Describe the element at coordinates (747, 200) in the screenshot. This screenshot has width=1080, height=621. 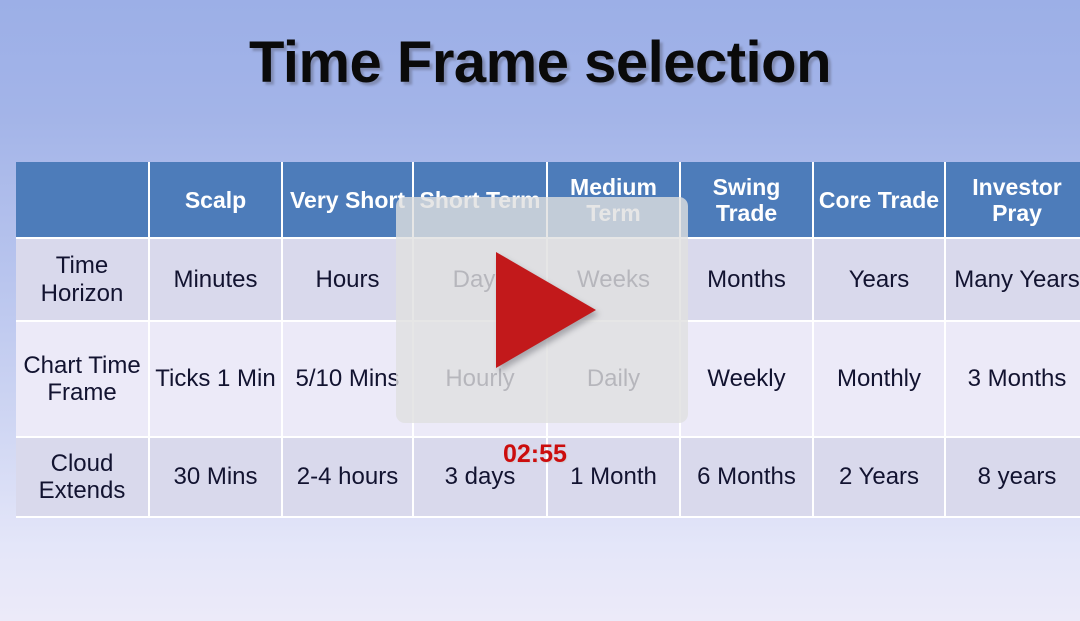
I see `table-header-swing-trade: Swing Trade` at that location.